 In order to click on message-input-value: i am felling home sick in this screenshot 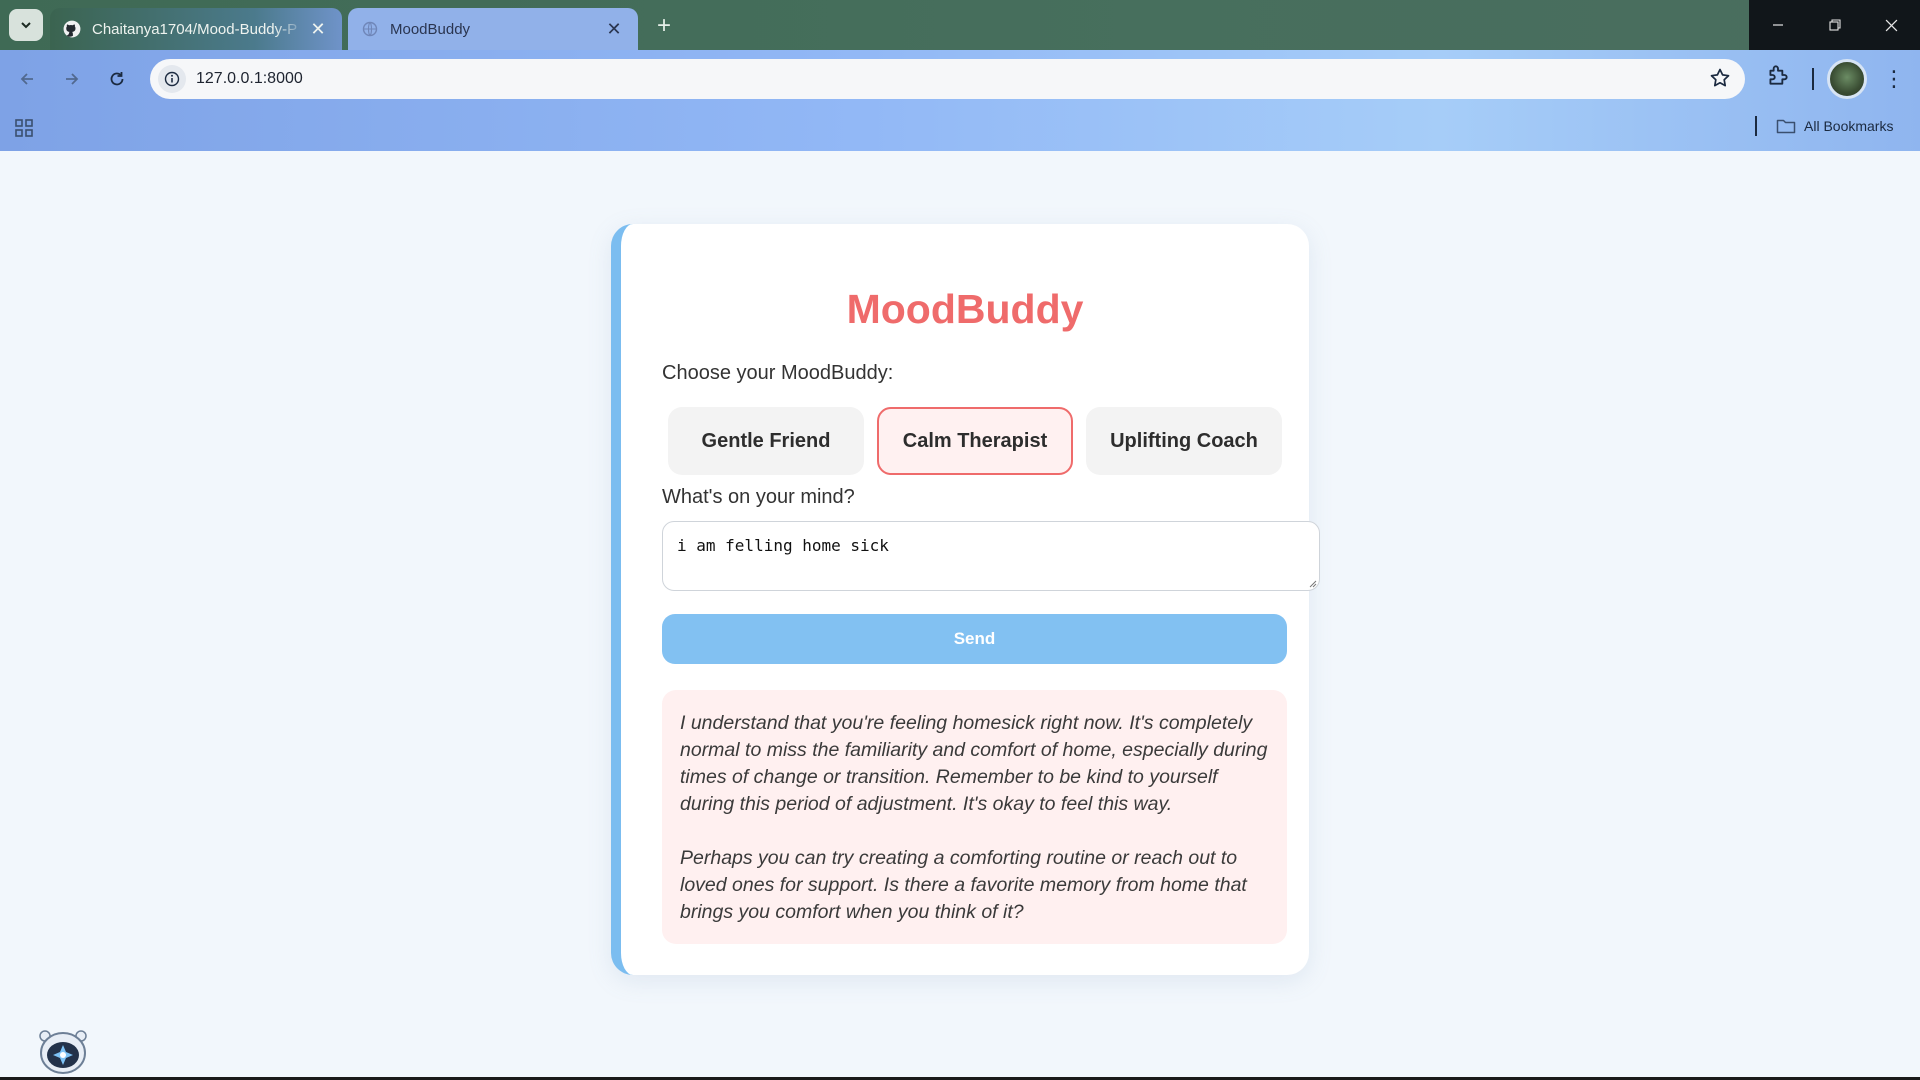, I will do `click(783, 545)`.